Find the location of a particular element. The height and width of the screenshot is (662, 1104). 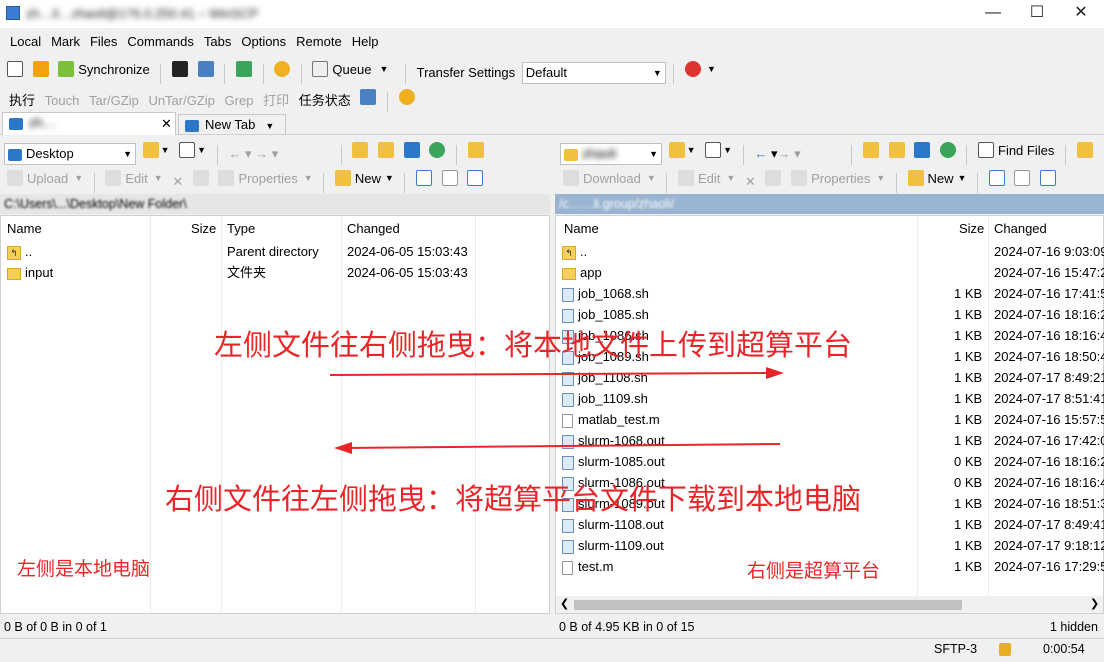

right-edit-button: Edit ▼ is located at coordinates (706, 178).